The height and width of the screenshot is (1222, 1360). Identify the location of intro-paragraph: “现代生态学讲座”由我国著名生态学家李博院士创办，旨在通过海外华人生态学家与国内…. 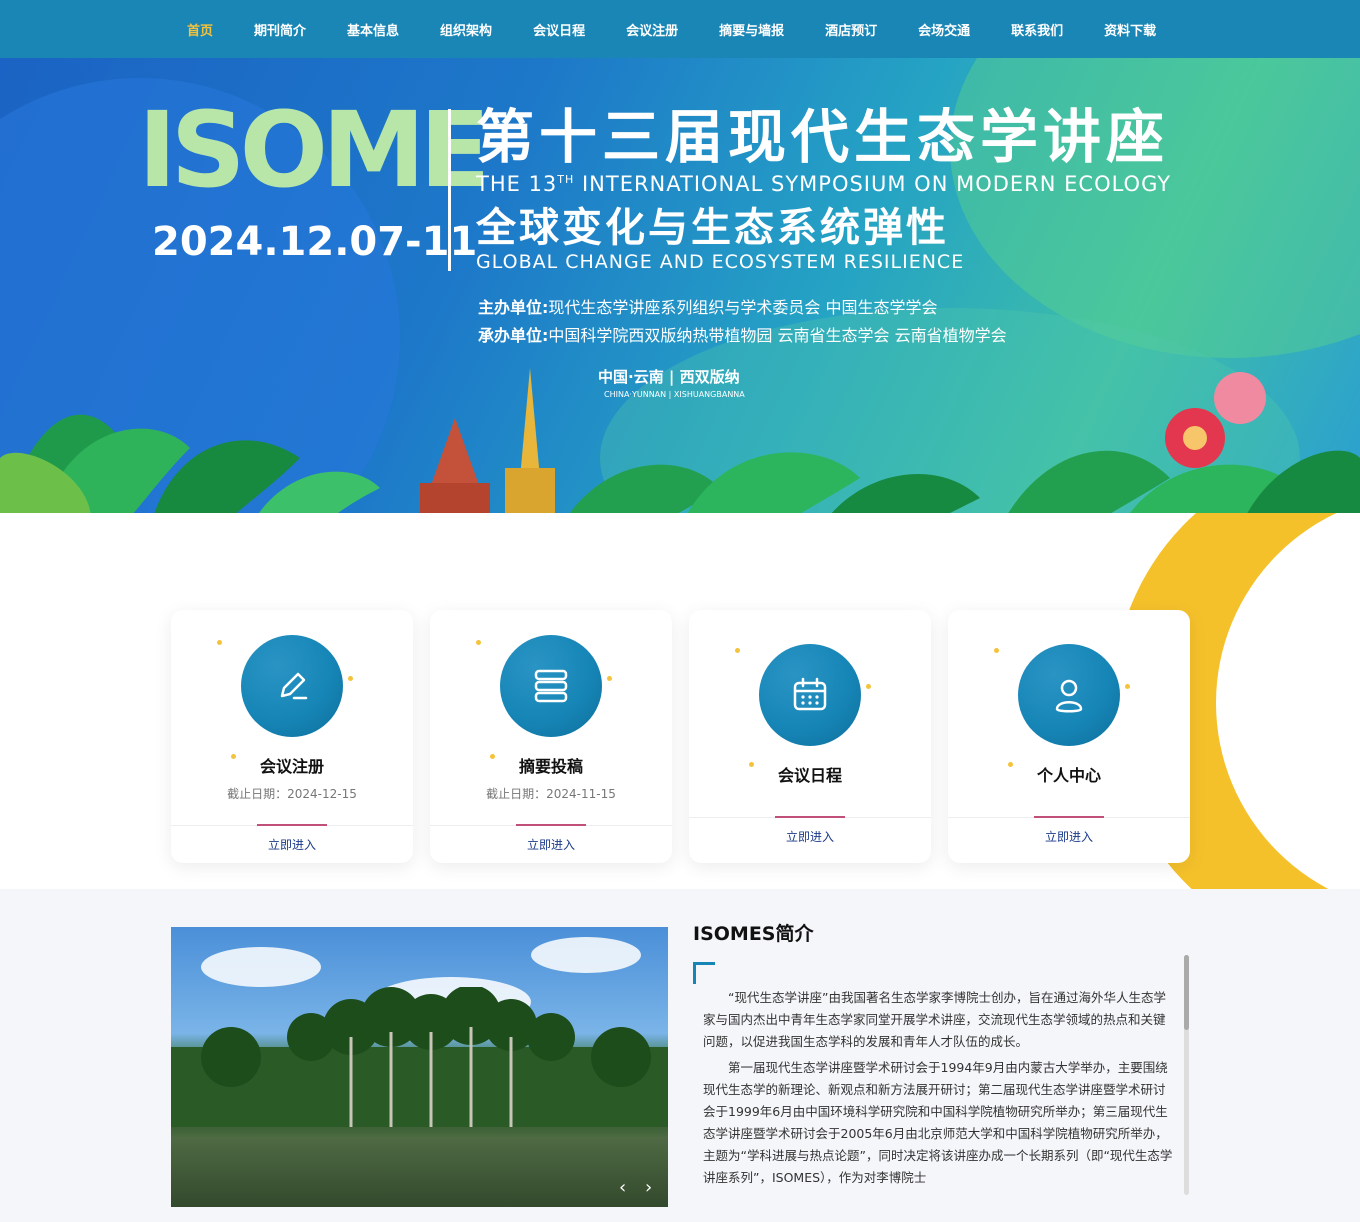
(934, 1019).